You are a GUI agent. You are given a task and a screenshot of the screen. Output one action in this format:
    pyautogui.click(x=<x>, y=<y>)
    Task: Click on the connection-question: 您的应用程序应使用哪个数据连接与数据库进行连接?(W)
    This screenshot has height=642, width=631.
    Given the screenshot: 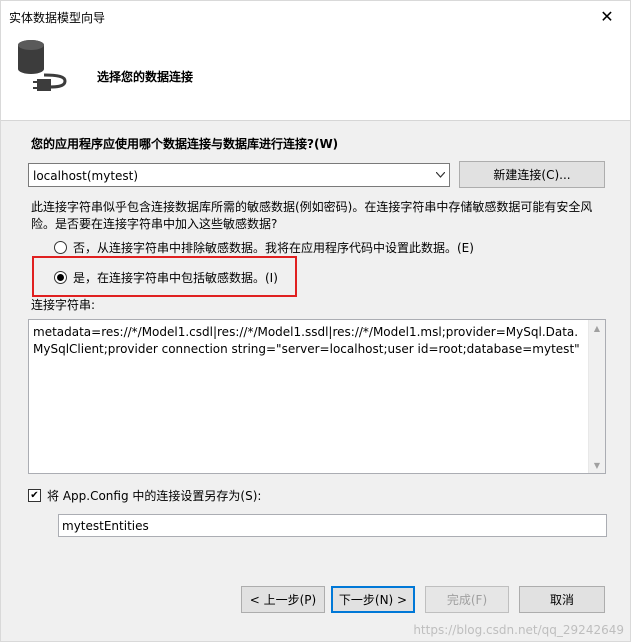 What is the action you would take?
    pyautogui.click(x=185, y=144)
    